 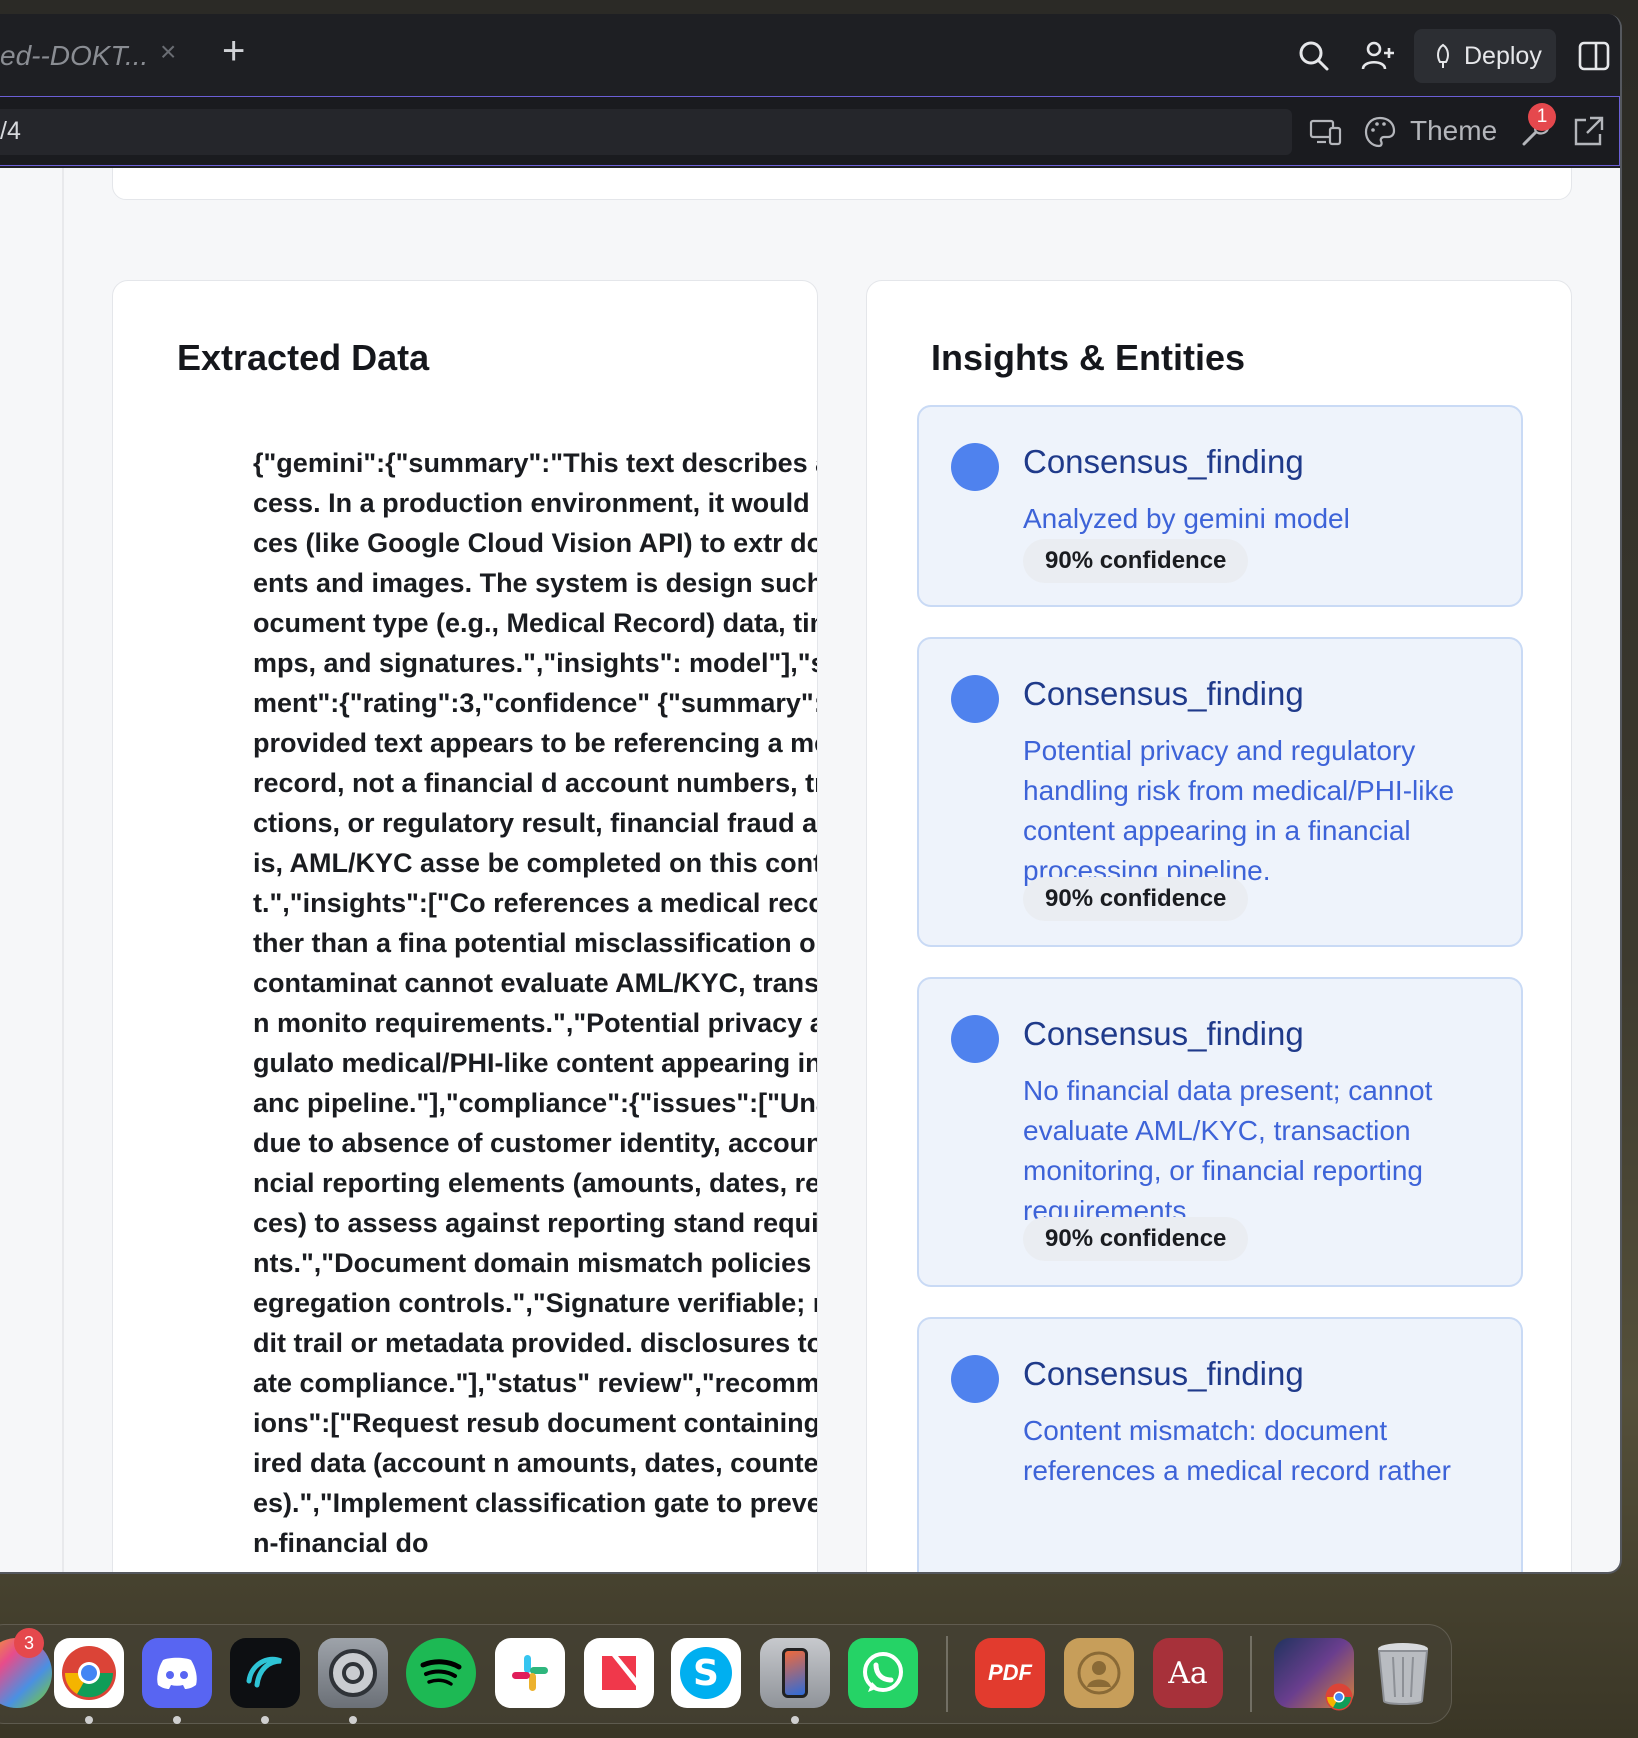 I want to click on content-border, so click(x=63, y=870).